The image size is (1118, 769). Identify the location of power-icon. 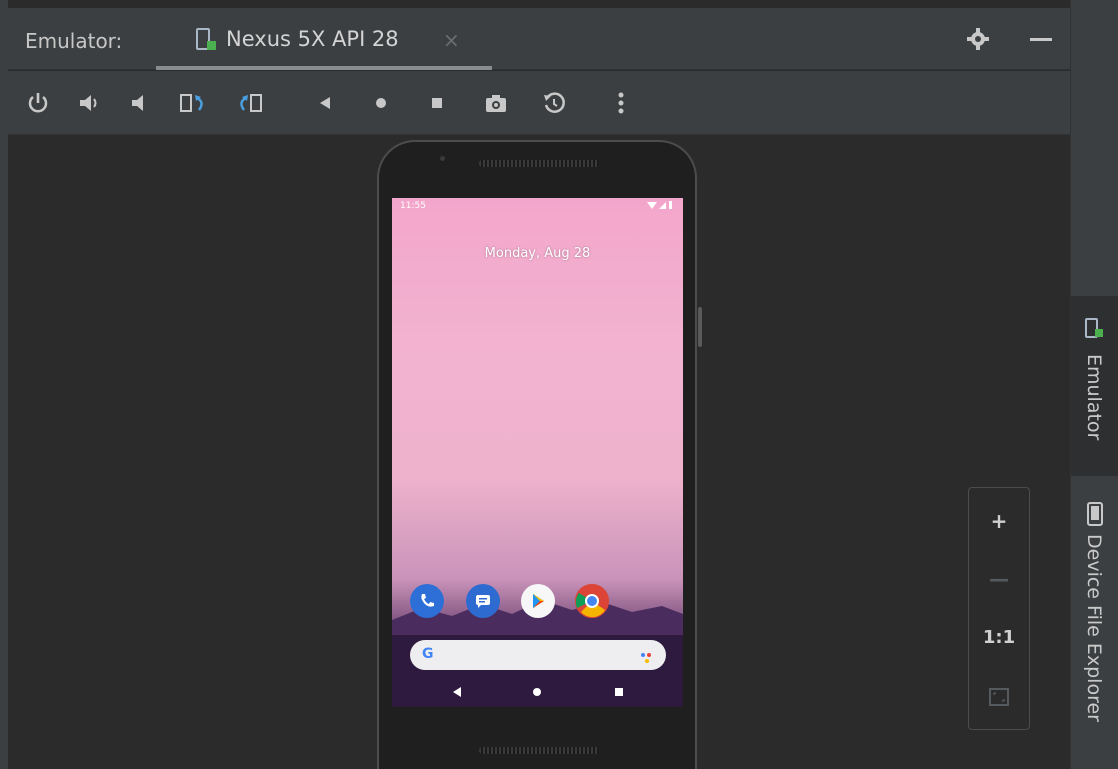
(38, 103).